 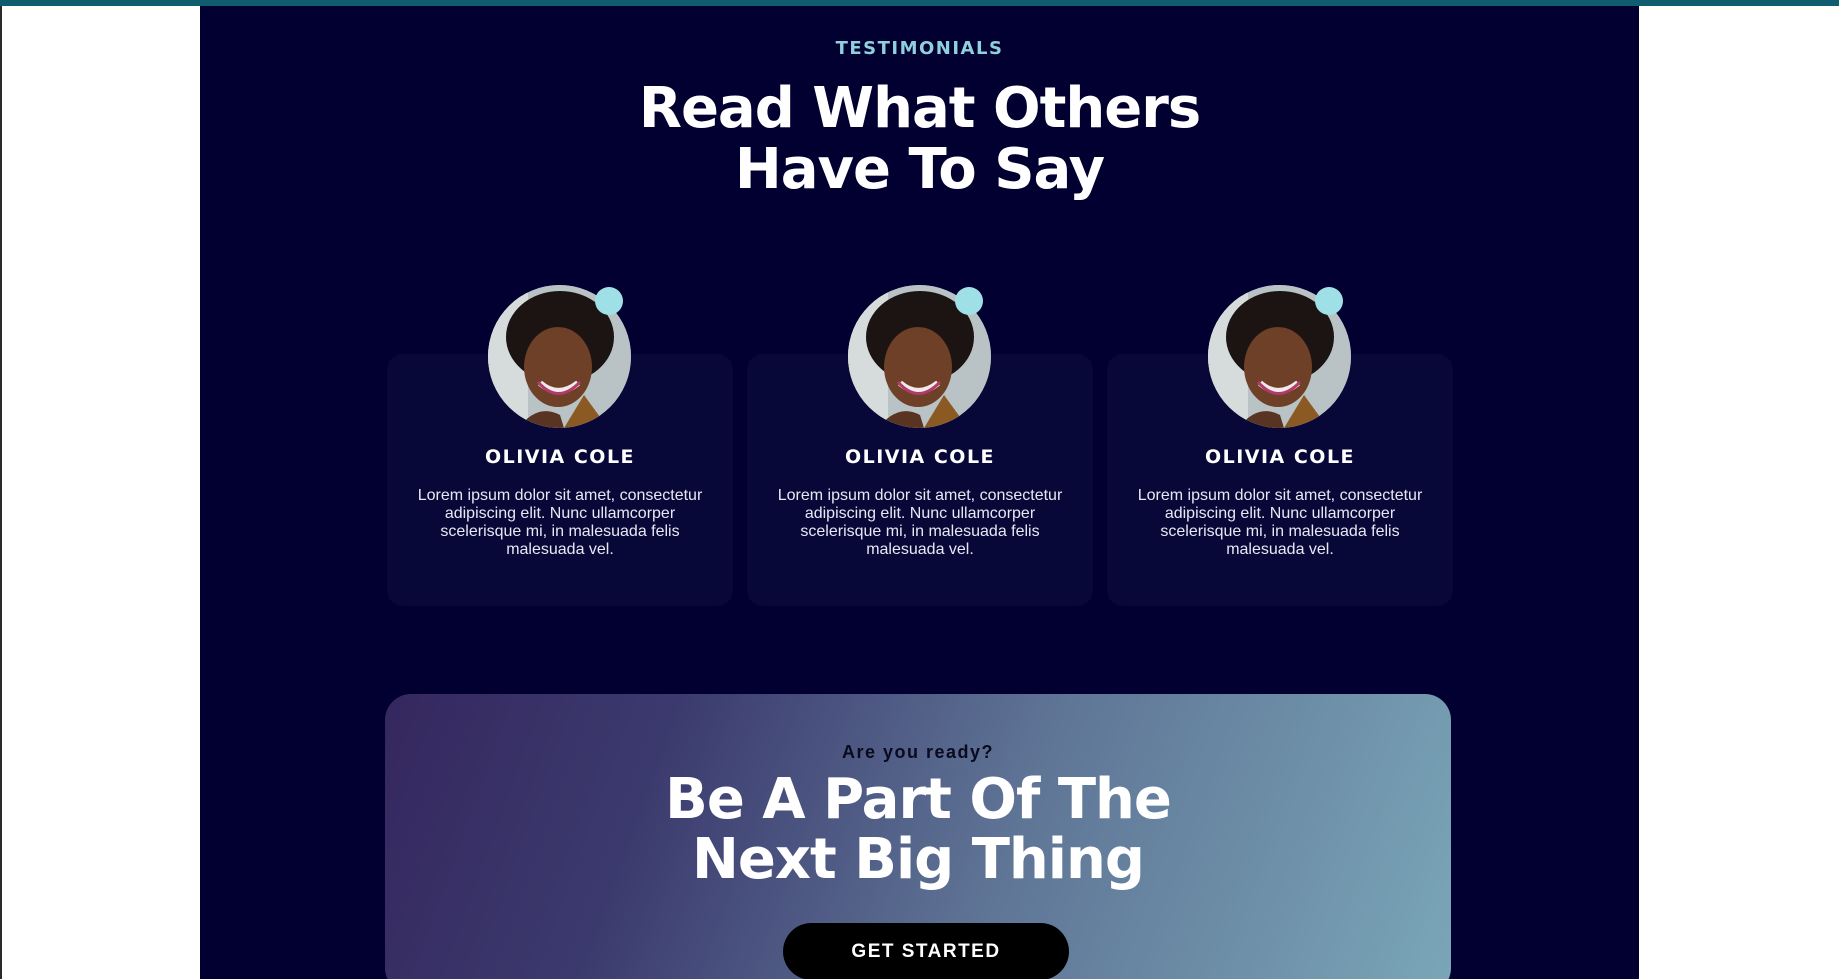 I want to click on testimonials-heading-line2: Have To Say, so click(x=919, y=169).